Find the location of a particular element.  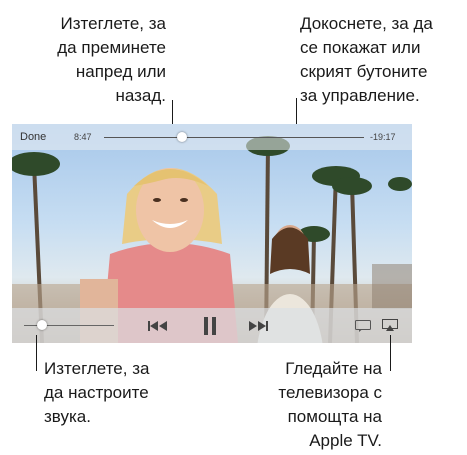

next-icon is located at coordinates (258, 326).